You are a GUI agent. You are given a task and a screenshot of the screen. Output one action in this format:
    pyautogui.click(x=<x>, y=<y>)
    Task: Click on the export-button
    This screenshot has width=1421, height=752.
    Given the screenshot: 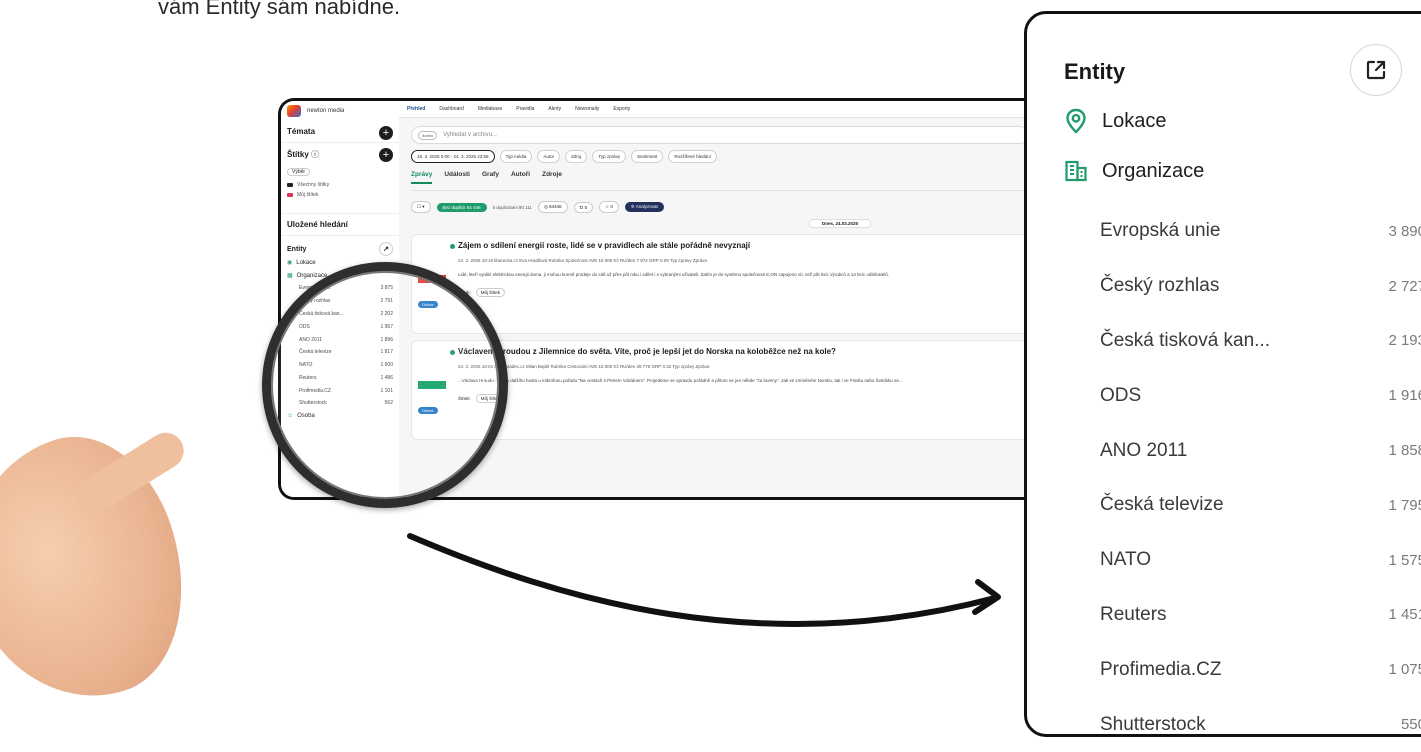 What is the action you would take?
    pyautogui.click(x=1376, y=70)
    